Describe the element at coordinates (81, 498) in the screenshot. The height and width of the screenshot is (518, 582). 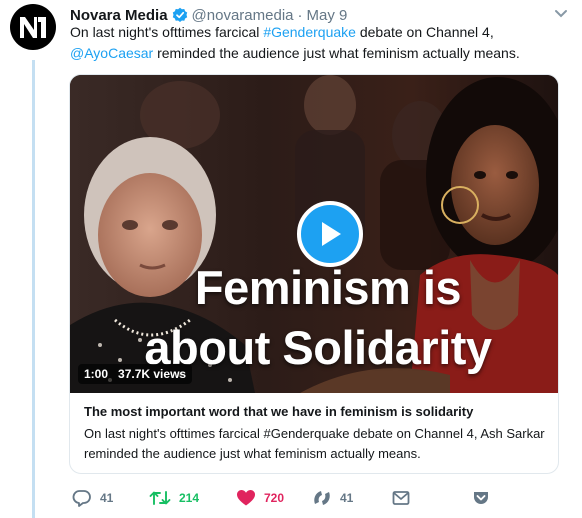
I see `reply-icon` at that location.